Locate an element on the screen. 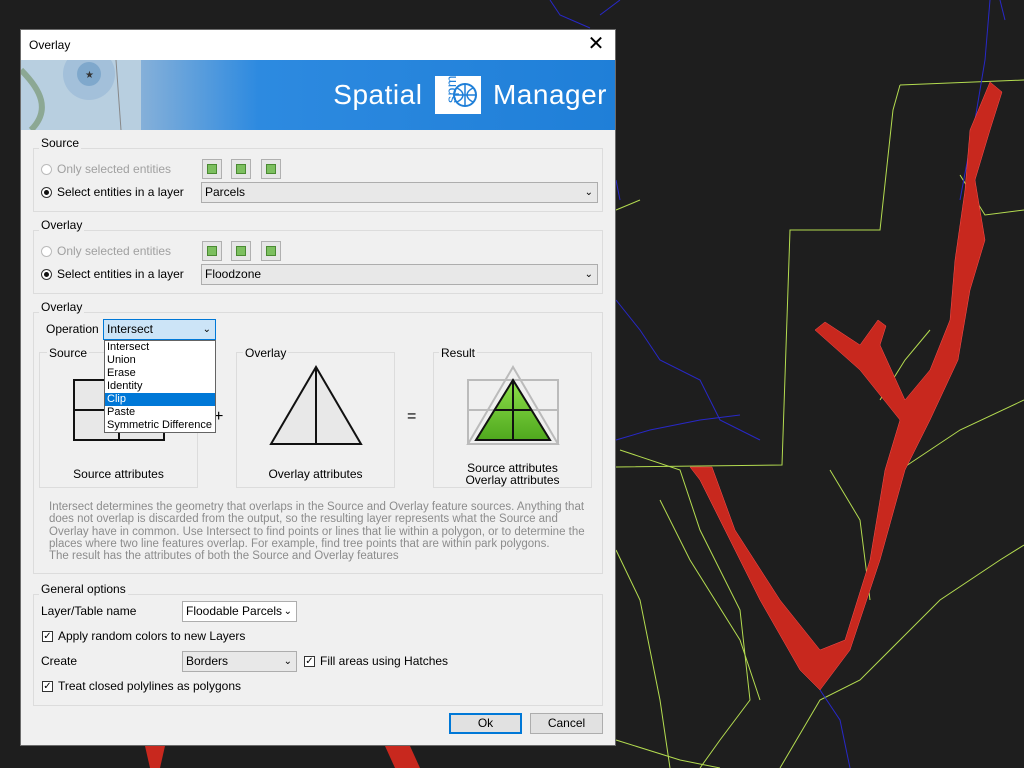  source-layer-value: Parcels is located at coordinates (225, 192).